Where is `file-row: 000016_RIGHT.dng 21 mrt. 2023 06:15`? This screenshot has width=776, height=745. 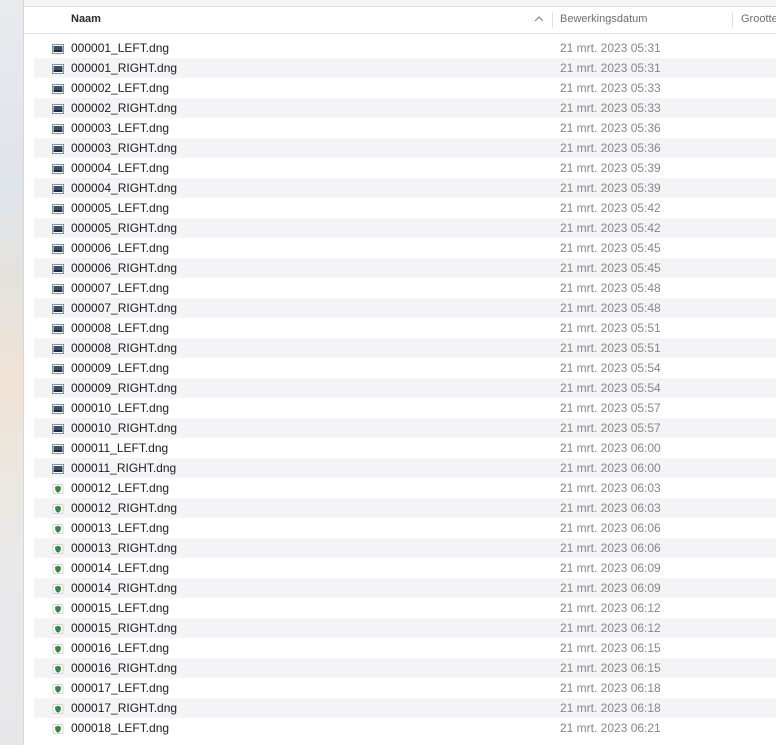 file-row: 000016_RIGHT.dng 21 mrt. 2023 06:15 is located at coordinates (405, 668).